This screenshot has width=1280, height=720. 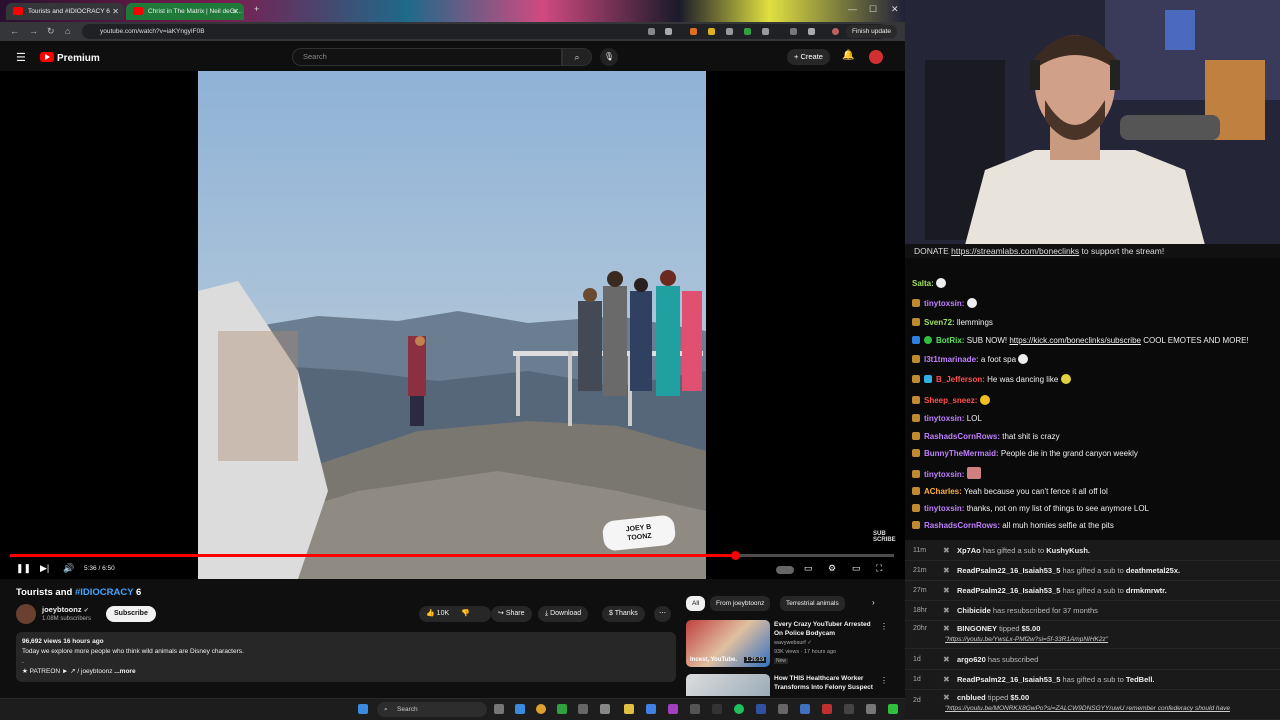 What do you see at coordinates (465, 613) in the screenshot?
I see `dislike-button: 👎` at bounding box center [465, 613].